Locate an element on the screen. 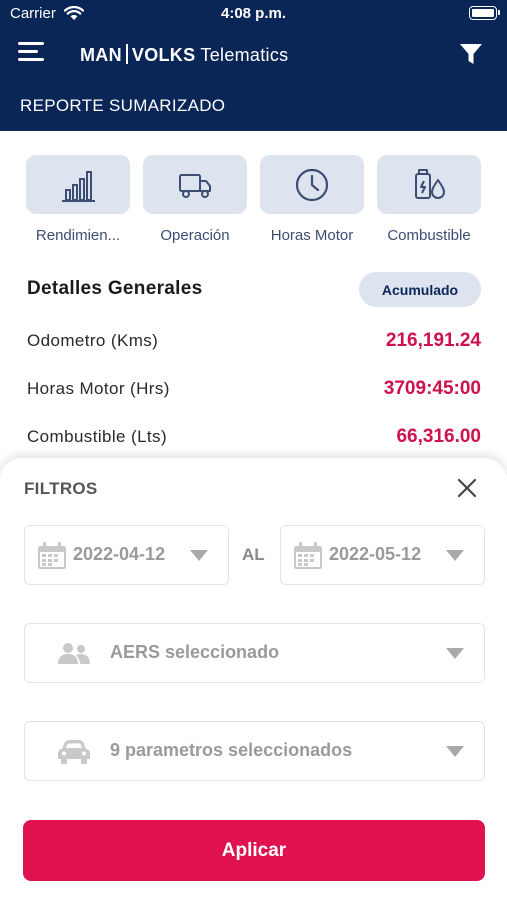 This screenshot has width=507, height=900. fuel-icon is located at coordinates (430, 183).